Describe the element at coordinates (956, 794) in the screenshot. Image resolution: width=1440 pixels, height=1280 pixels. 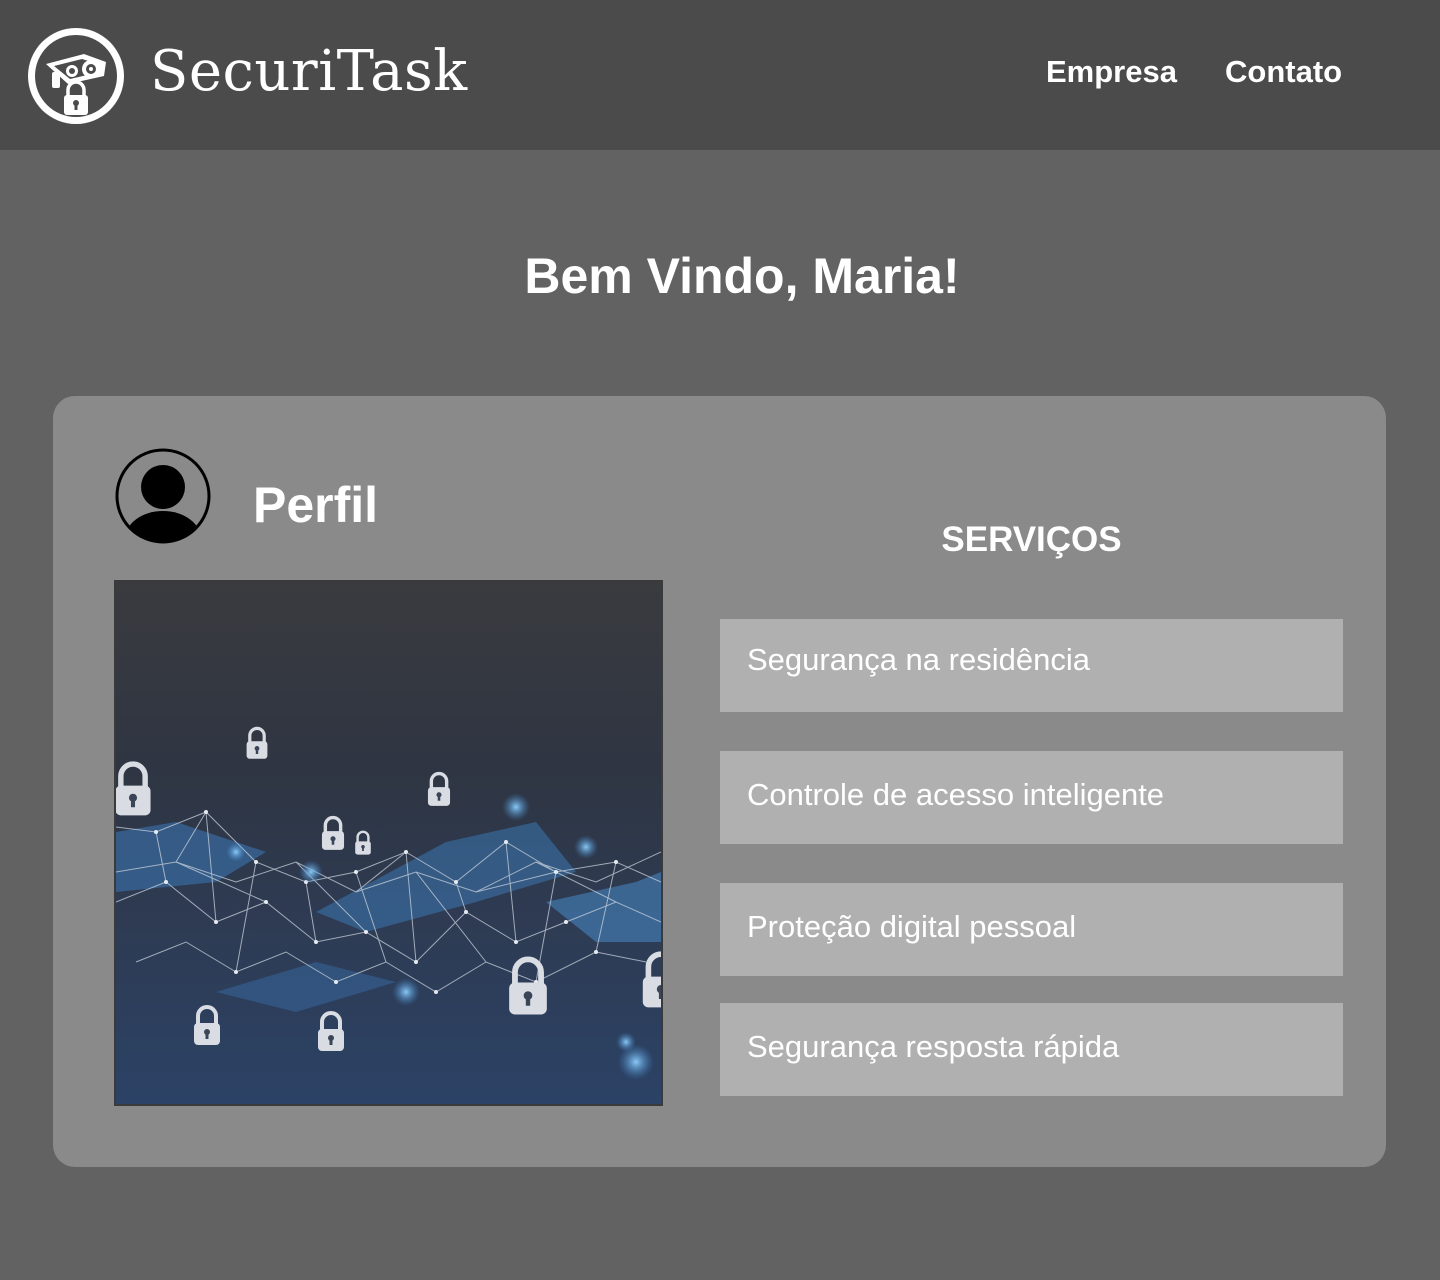
I see `service-label: Controle de acesso inteligente` at that location.